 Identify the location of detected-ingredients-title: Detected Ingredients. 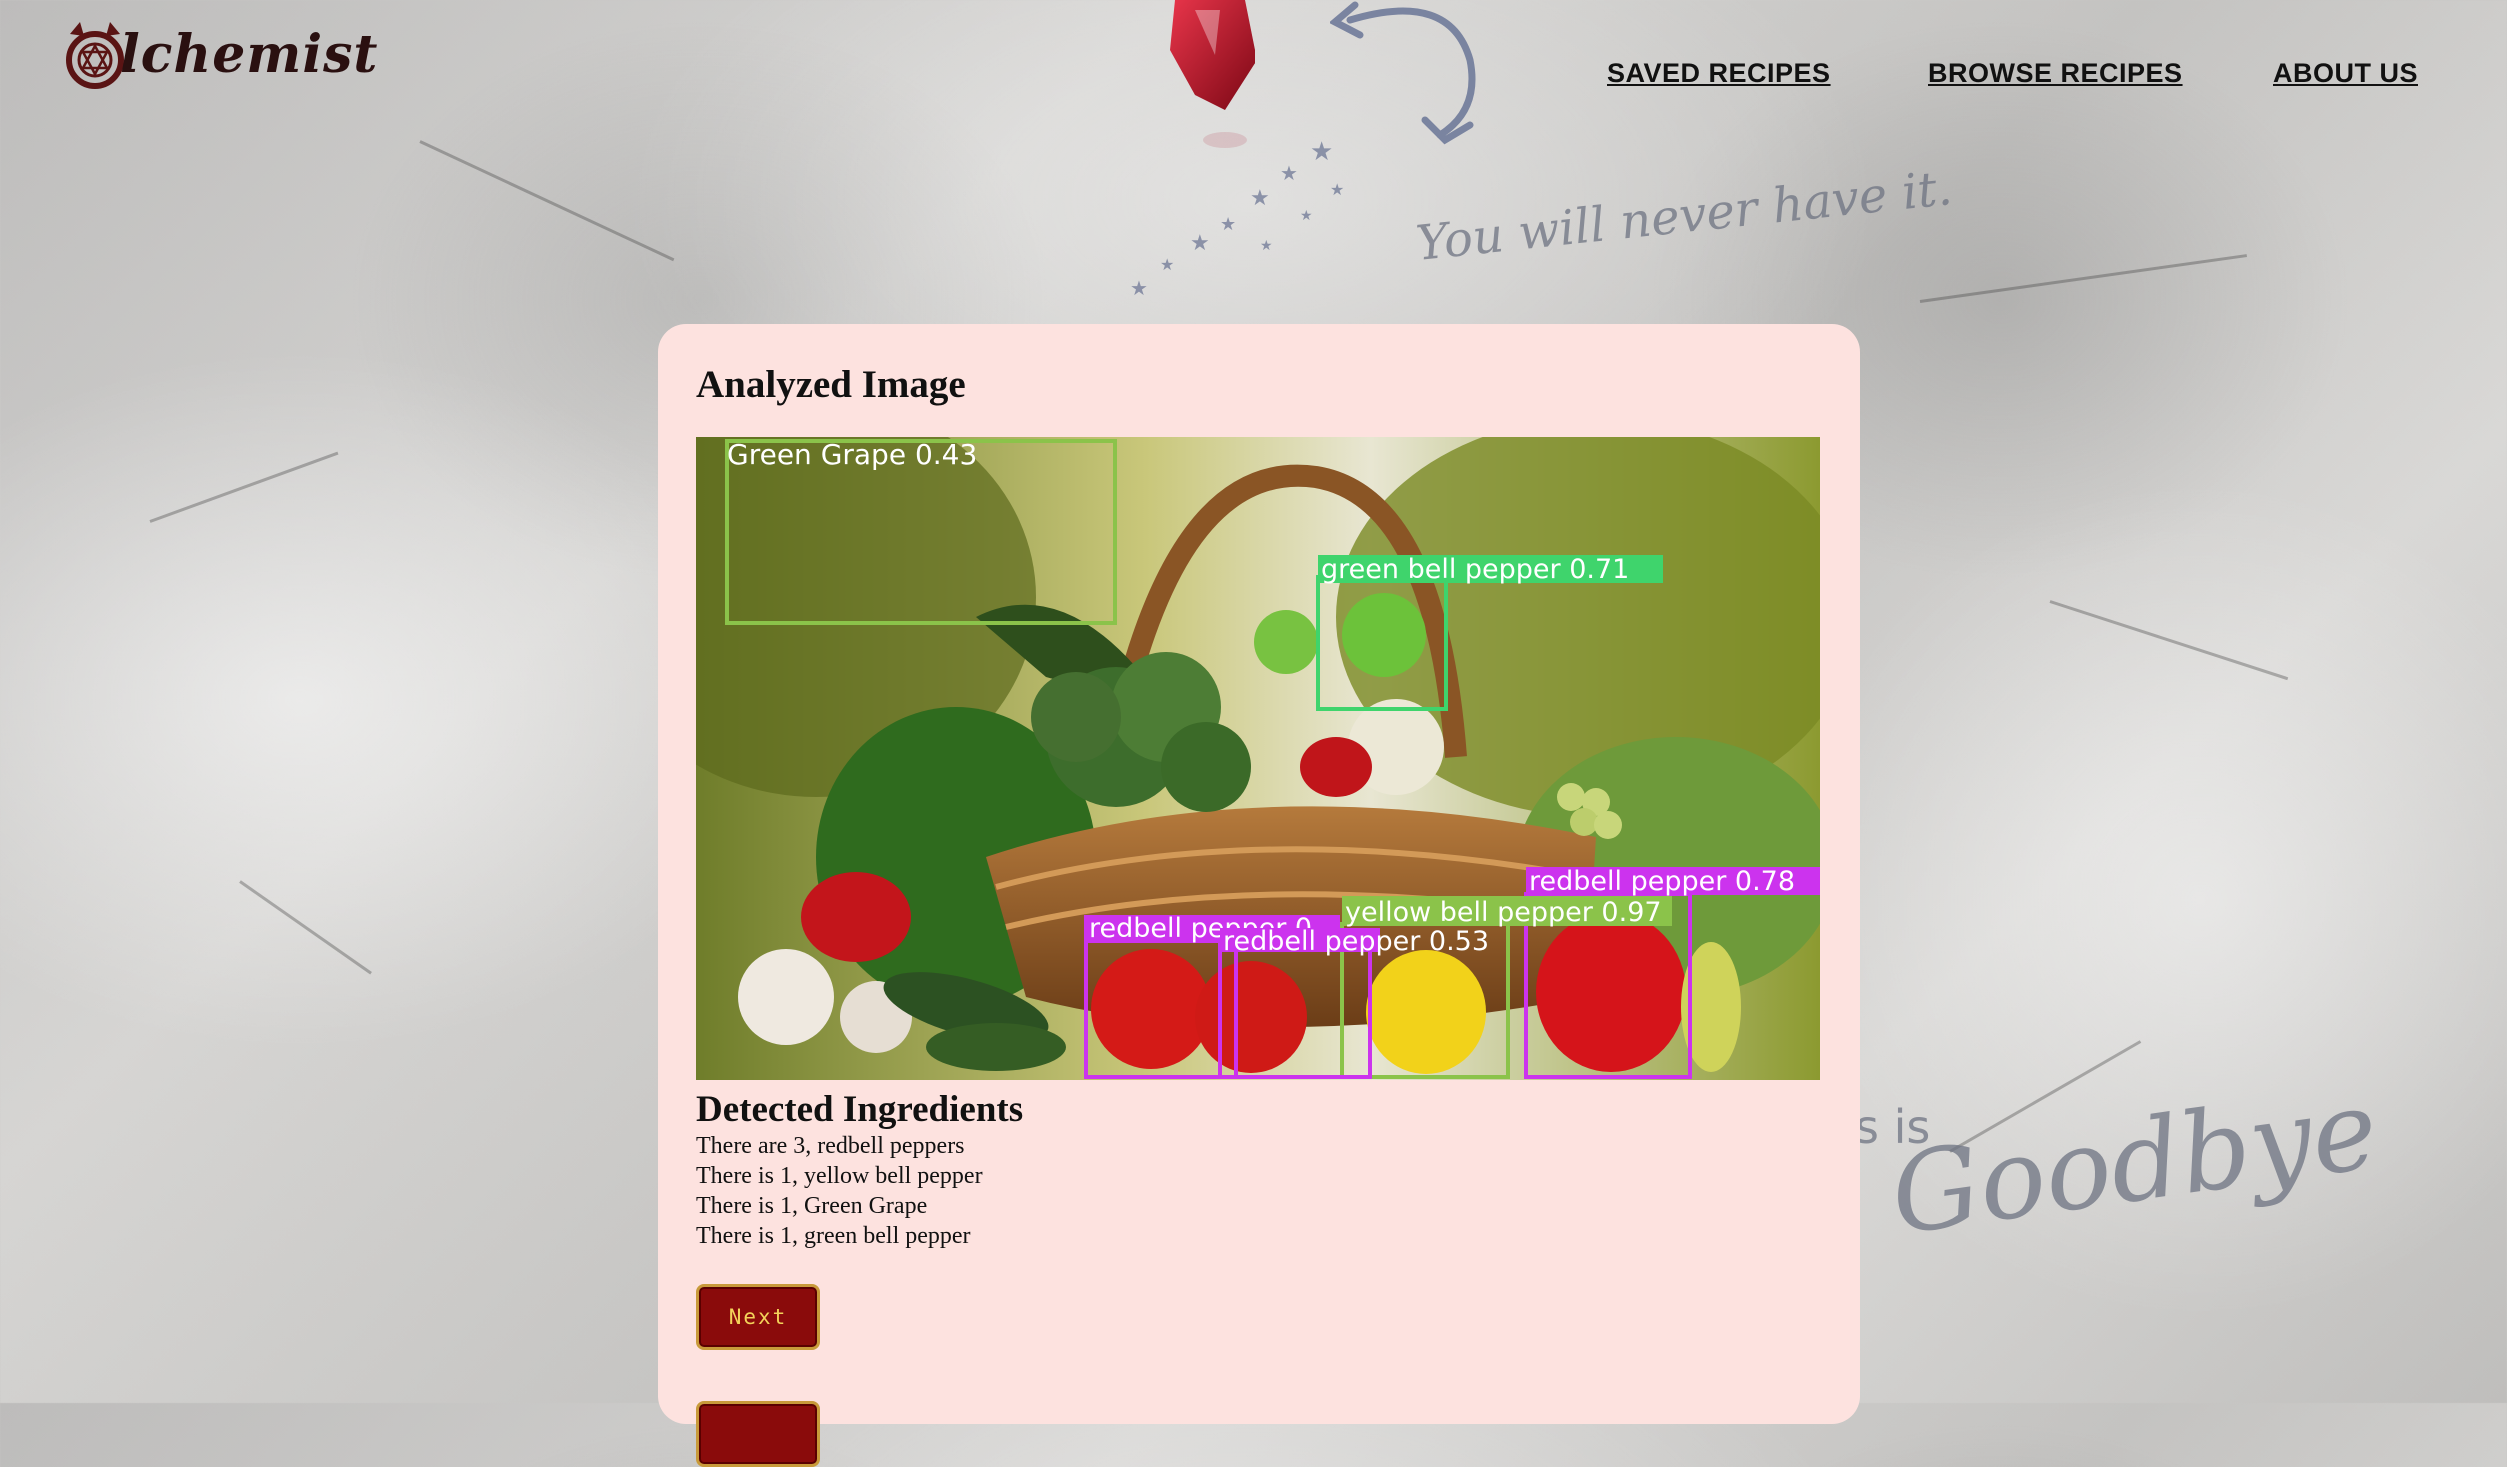
(860, 1109).